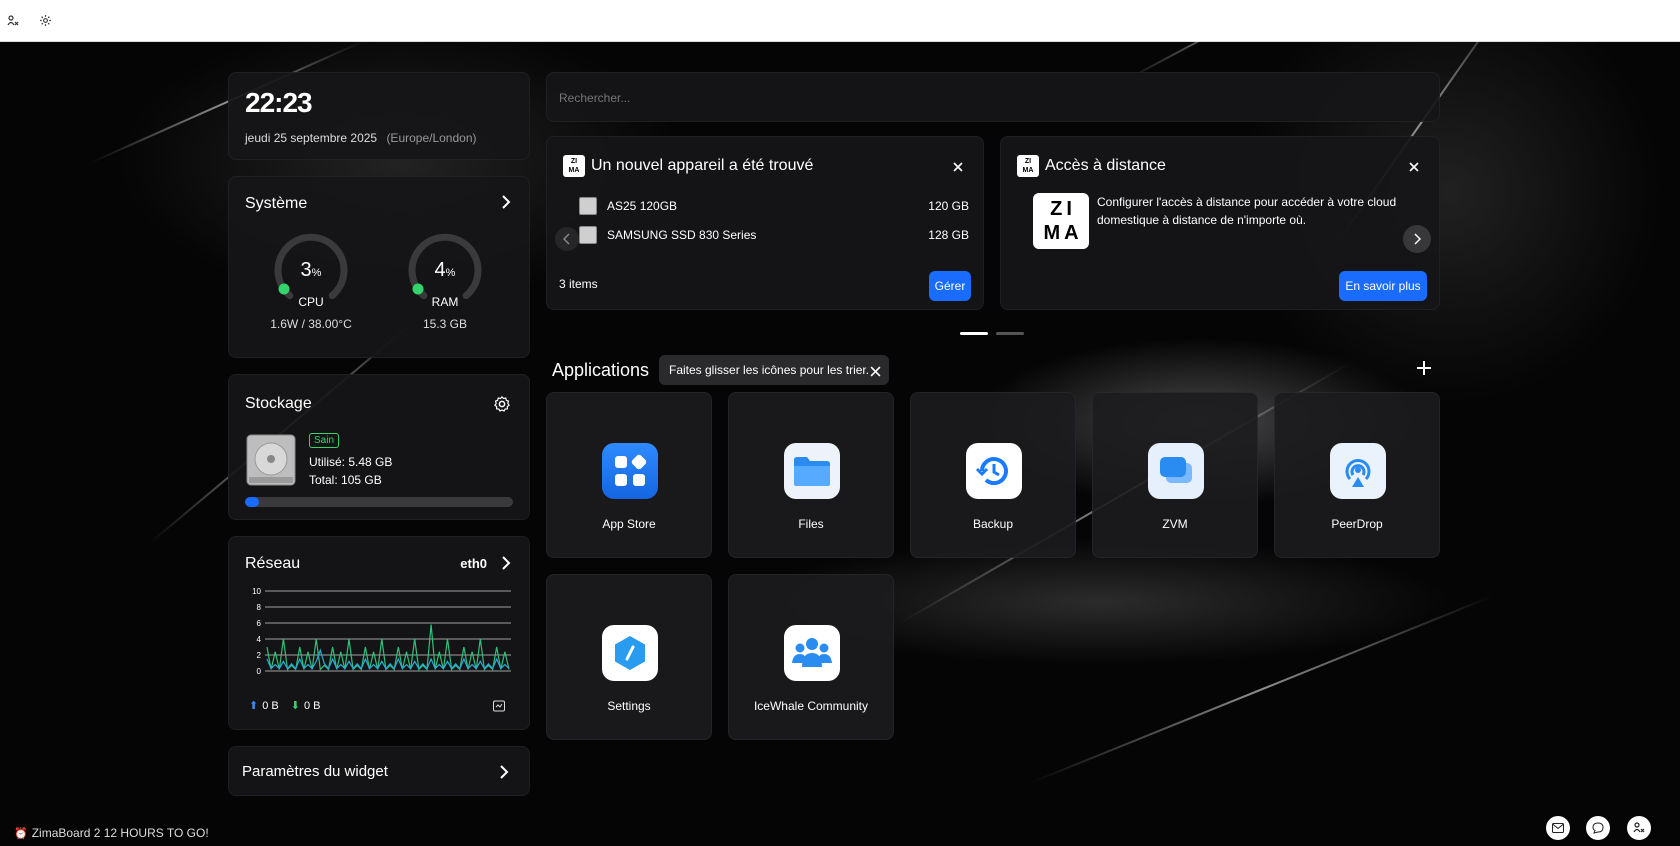  I want to click on app-label: PeerDrop, so click(1357, 524).